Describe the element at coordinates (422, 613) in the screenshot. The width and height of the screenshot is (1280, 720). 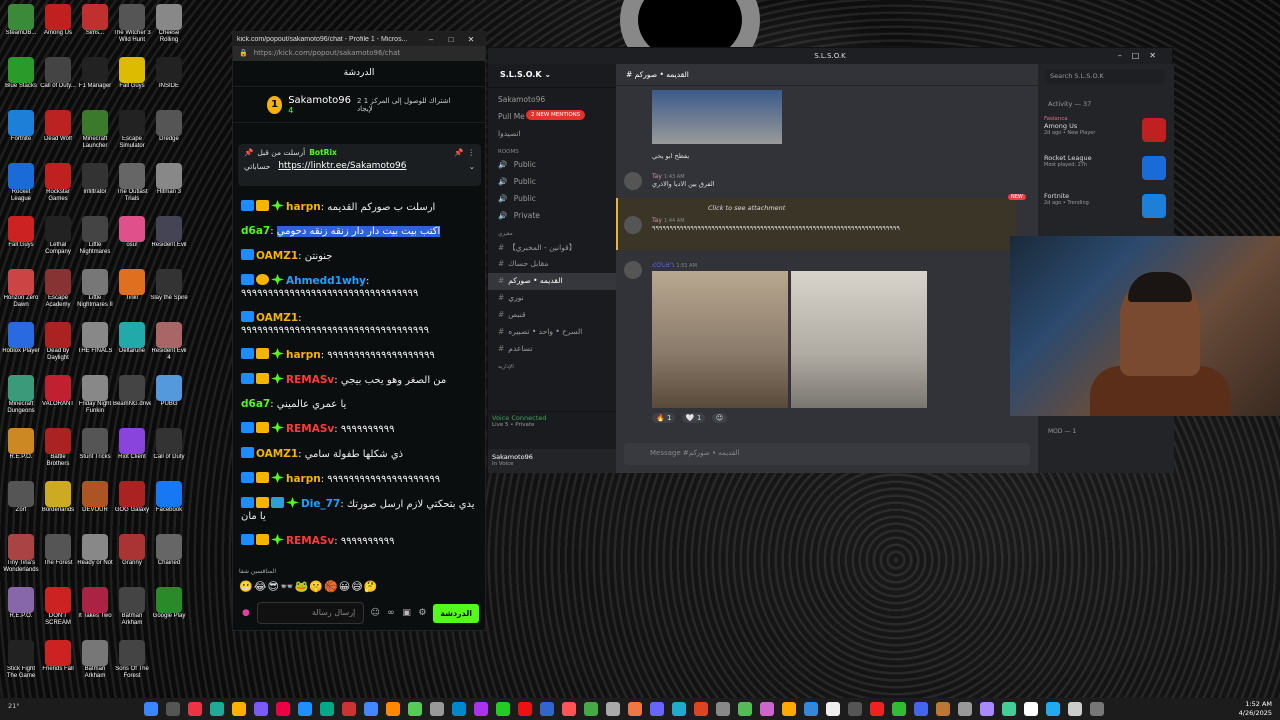
I see `gear-icon: ⚙` at that location.